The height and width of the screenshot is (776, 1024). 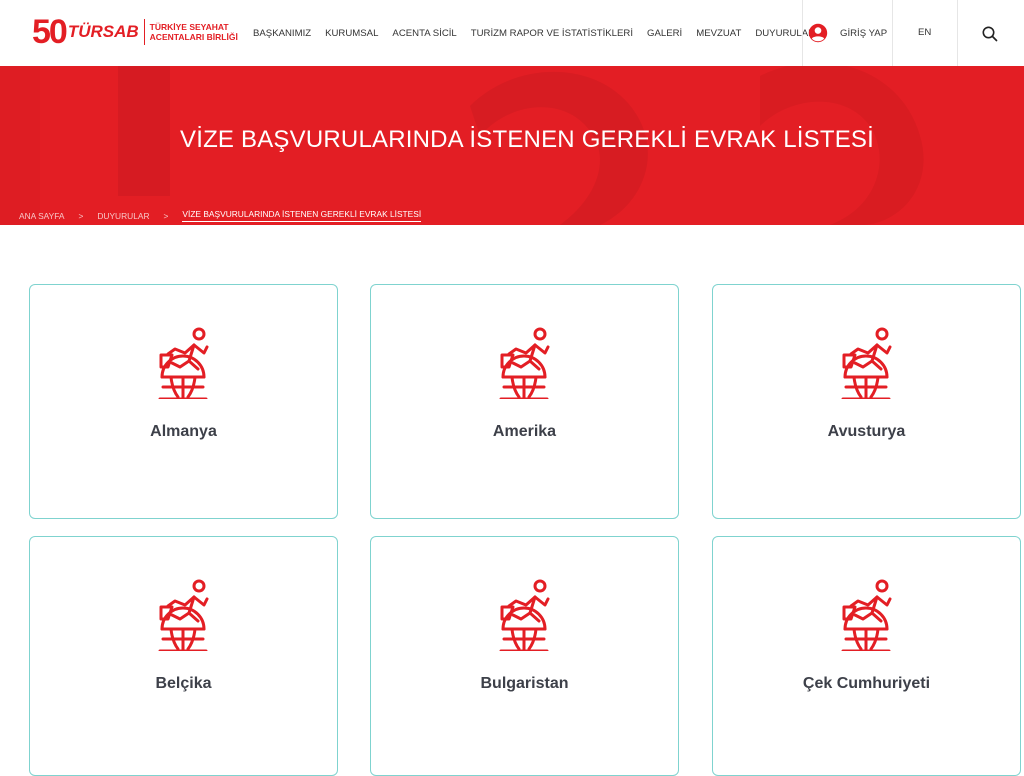 What do you see at coordinates (524, 656) in the screenshot?
I see `country-card-bulgaristan: Bulgaristan` at bounding box center [524, 656].